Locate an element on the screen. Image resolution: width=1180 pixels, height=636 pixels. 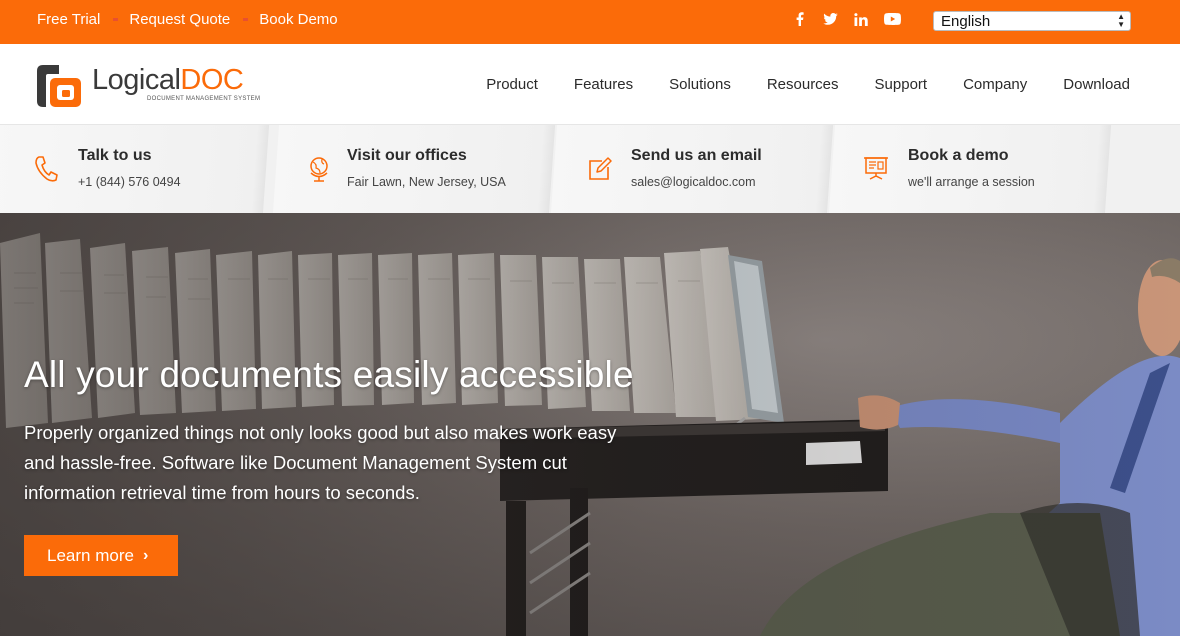
logo: LogicalDOC DOCUMENT MANAGEMENT SYSTEM is located at coordinates (149, 87).